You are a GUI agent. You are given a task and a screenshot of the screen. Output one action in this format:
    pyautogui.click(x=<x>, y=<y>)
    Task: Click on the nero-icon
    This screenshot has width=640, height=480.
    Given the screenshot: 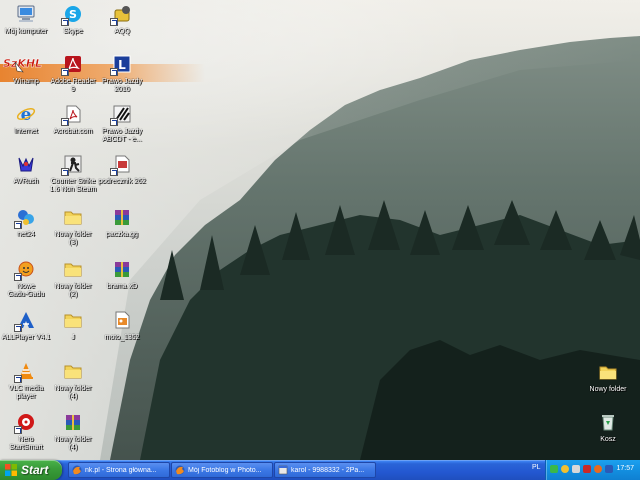 What is the action you would take?
    pyautogui.click(x=25, y=422)
    